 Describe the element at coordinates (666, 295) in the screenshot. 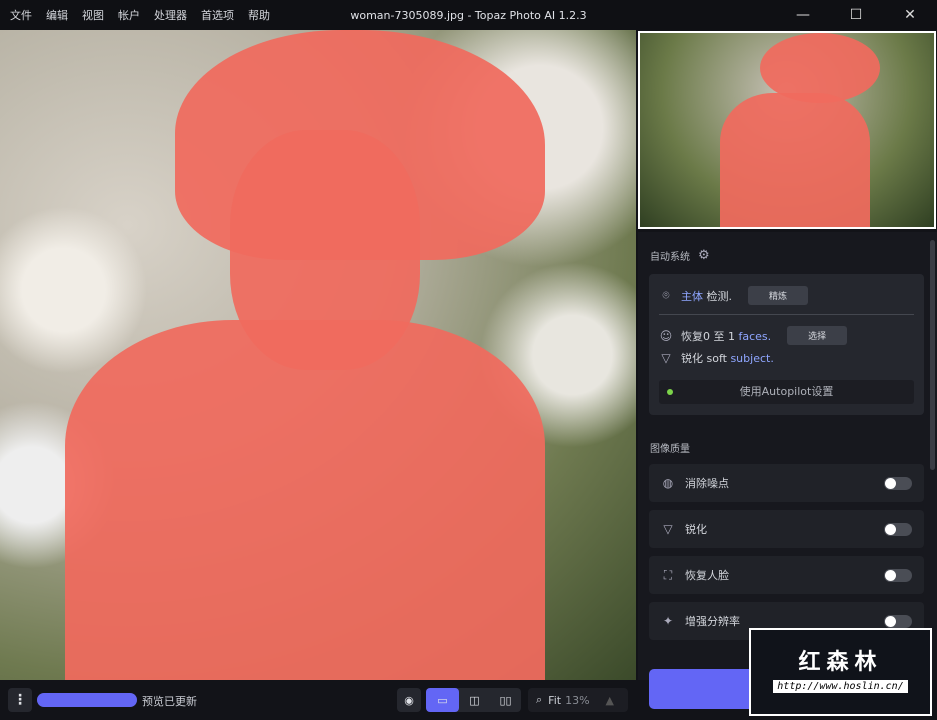

I see `subject-detect-icon: ⌾` at that location.